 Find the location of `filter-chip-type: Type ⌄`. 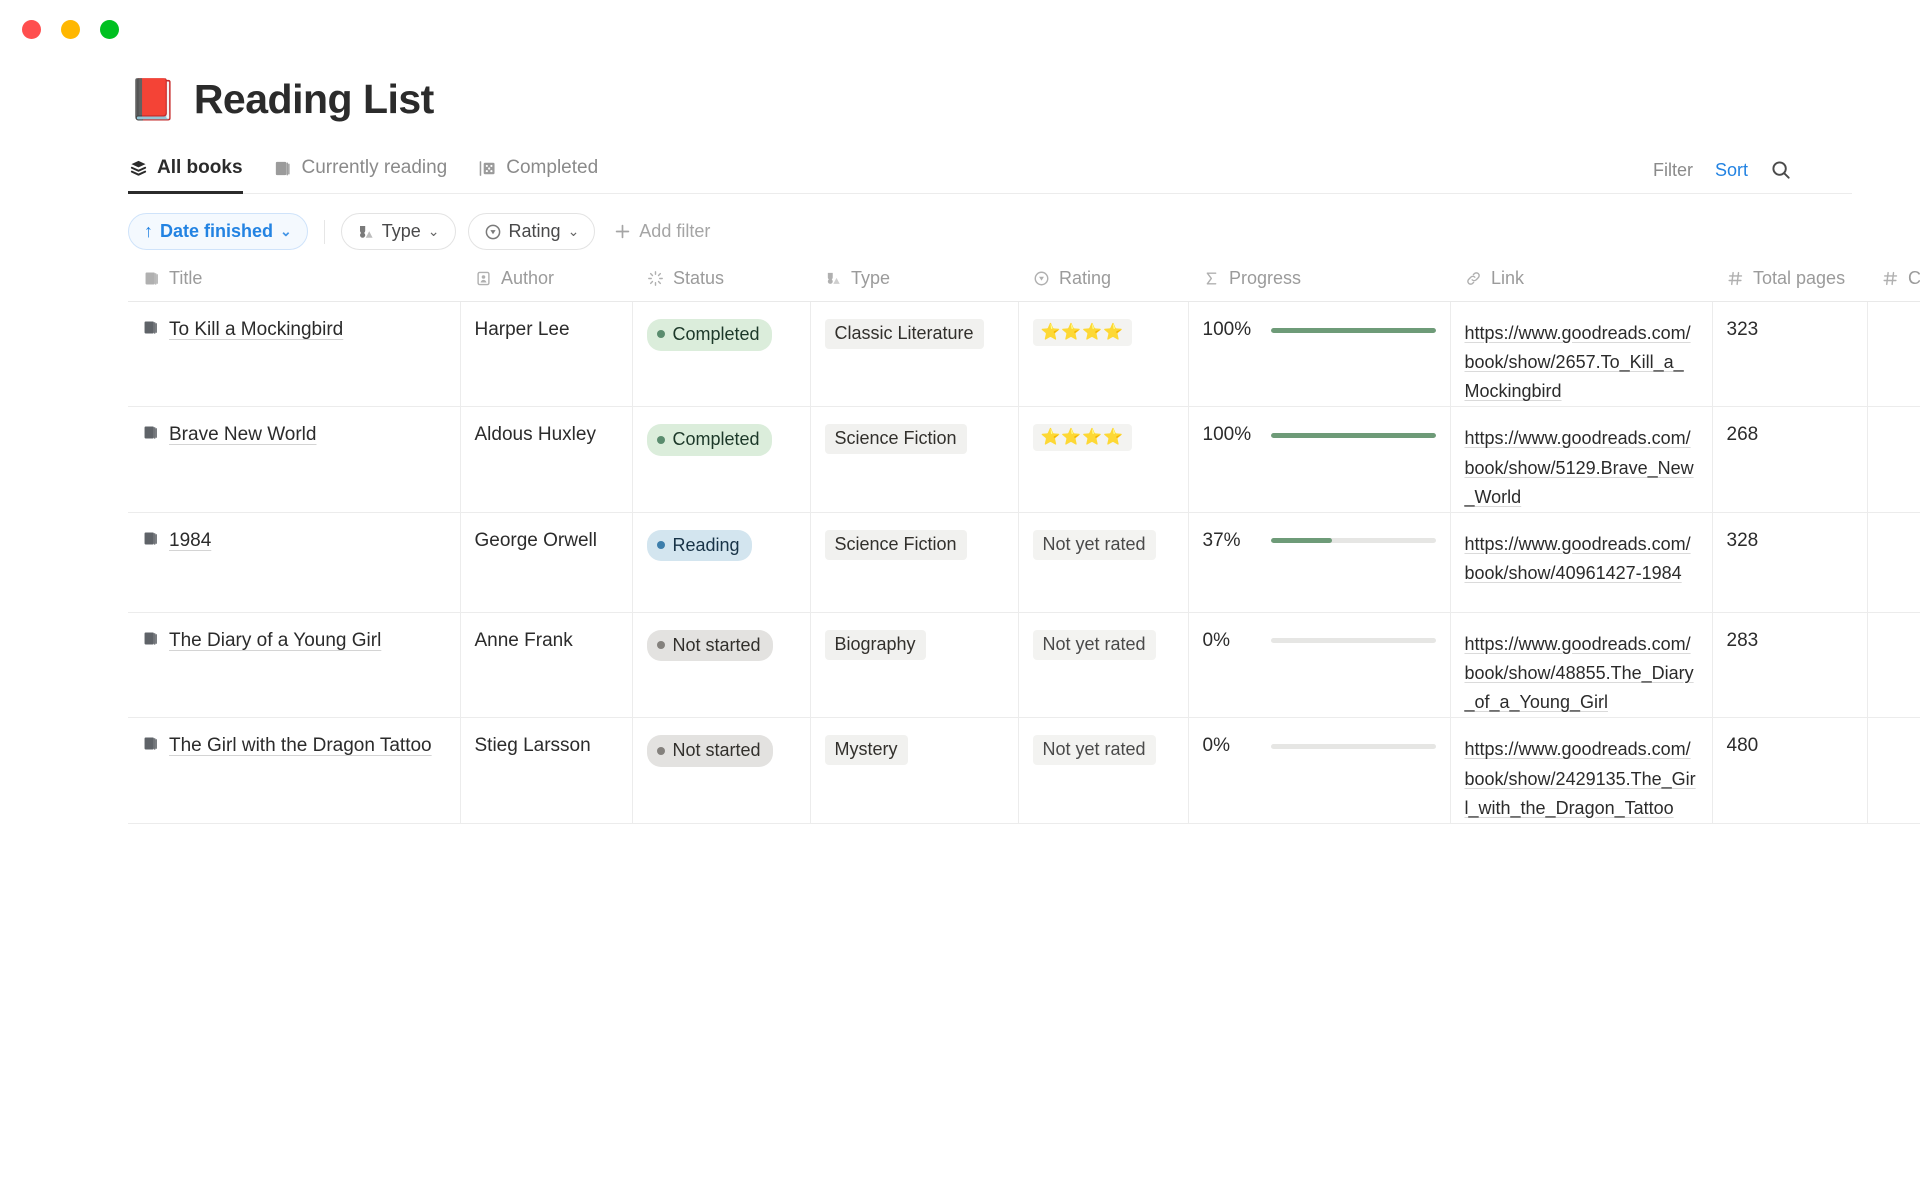

filter-chip-type: Type ⌄ is located at coordinates (398, 231).